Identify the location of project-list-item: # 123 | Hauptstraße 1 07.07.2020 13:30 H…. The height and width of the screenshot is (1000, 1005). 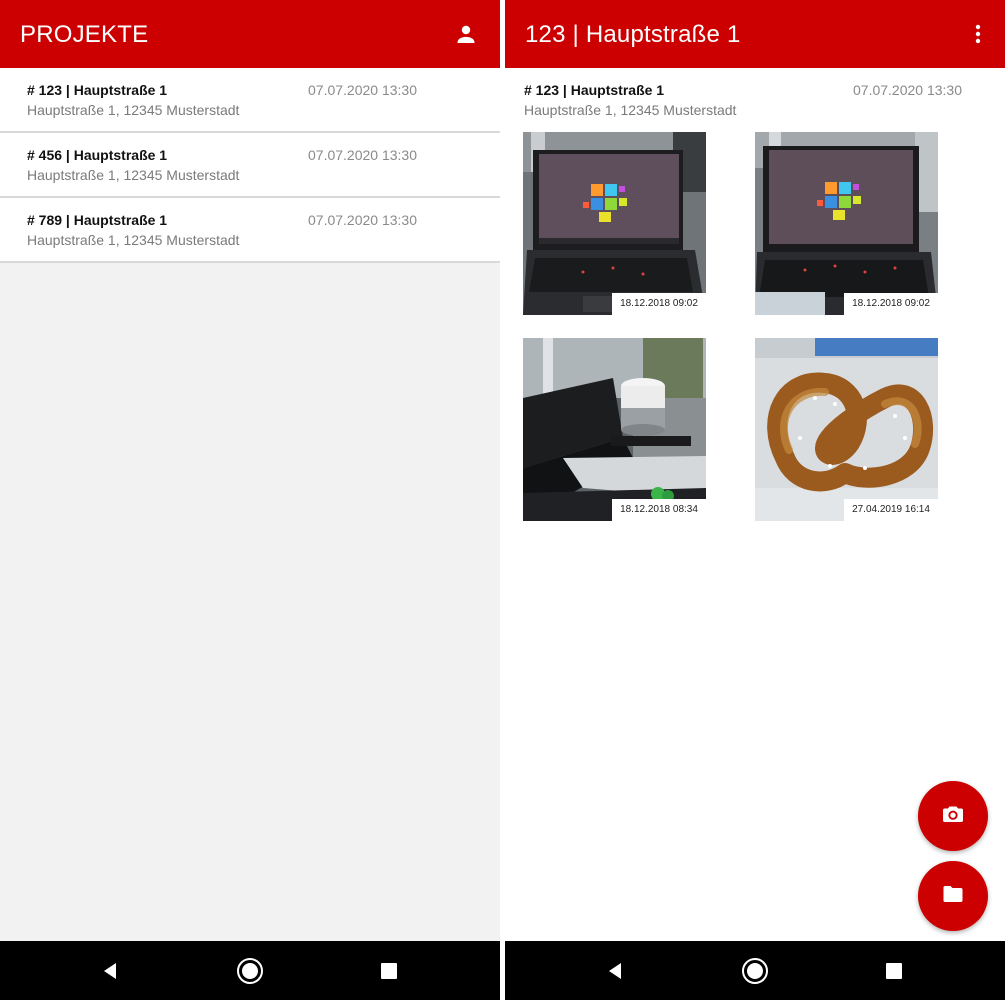
(250, 100).